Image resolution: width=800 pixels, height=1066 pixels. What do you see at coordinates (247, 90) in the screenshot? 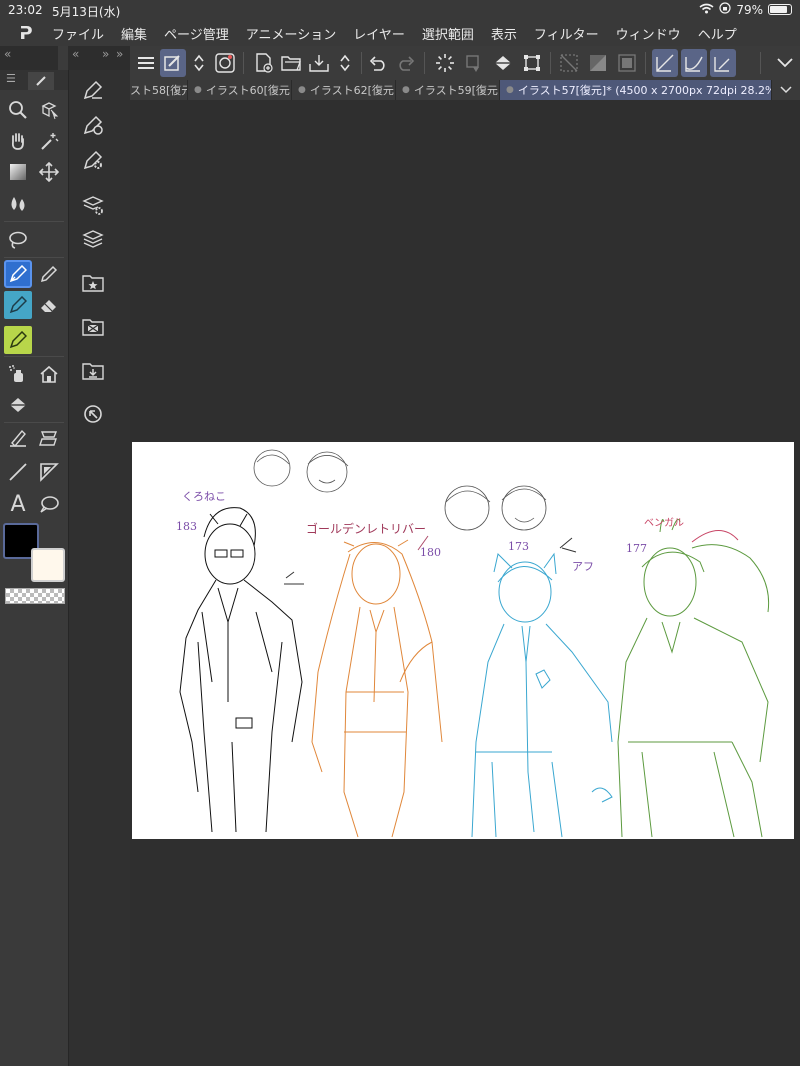
I see `tab-label: イラスト60[復元` at bounding box center [247, 90].